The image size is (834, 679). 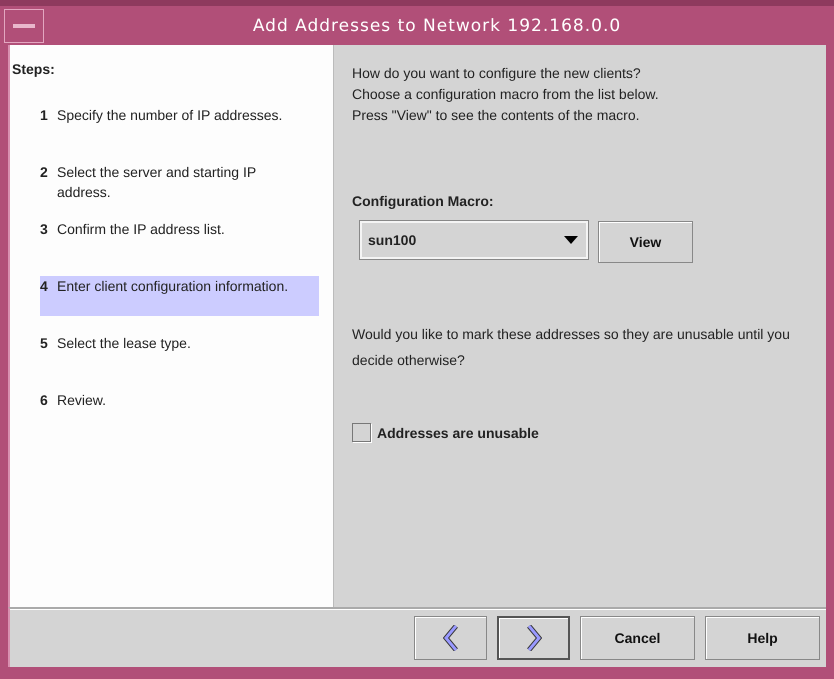 I want to click on back-button, so click(x=450, y=638).